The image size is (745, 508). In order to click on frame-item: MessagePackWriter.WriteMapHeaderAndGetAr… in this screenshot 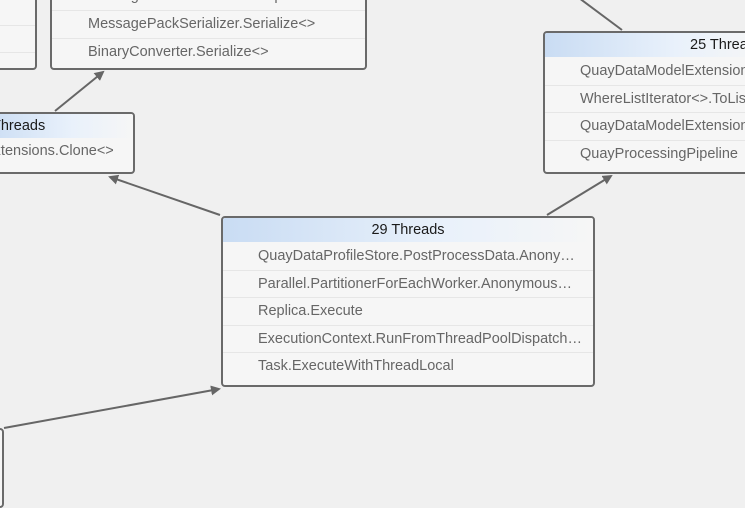, I will do `click(208, 5)`.